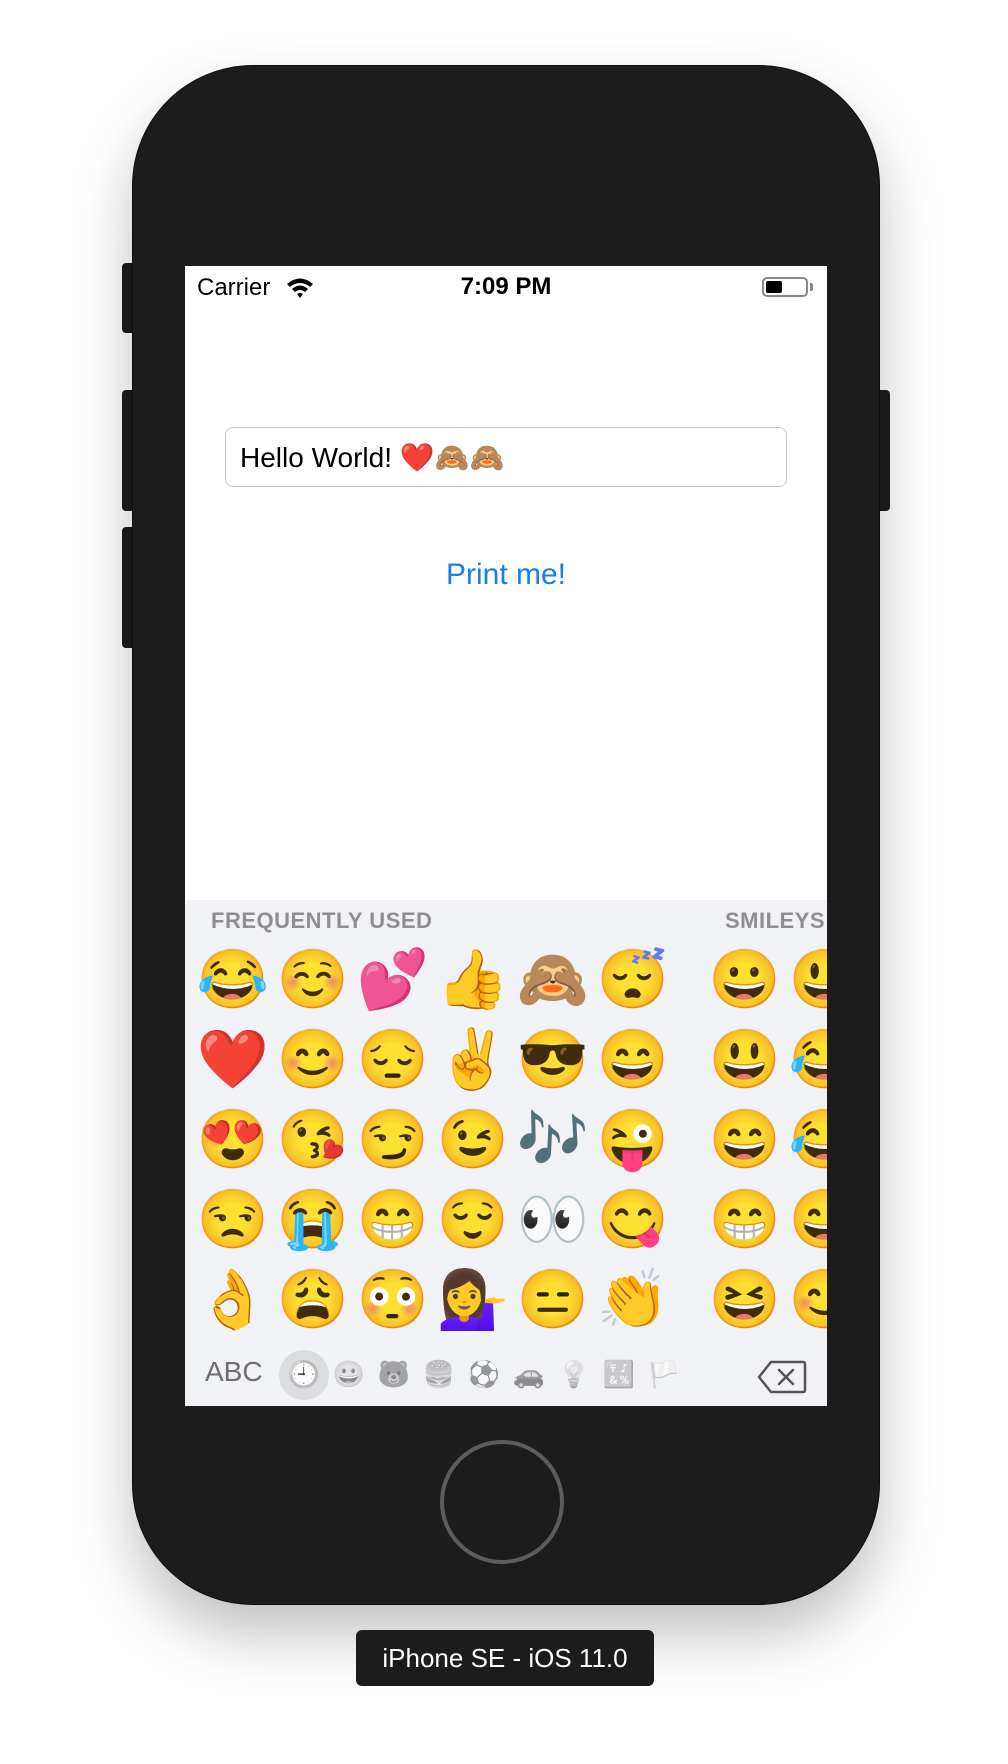  I want to click on emoji-key: 👍, so click(473, 980).